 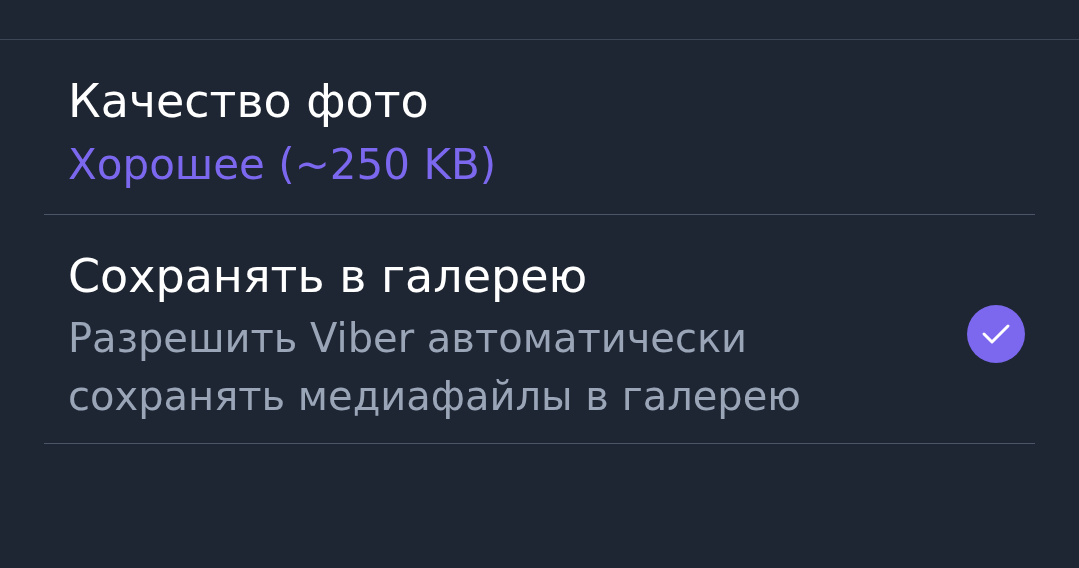 I want to click on check-icon, so click(x=996, y=334).